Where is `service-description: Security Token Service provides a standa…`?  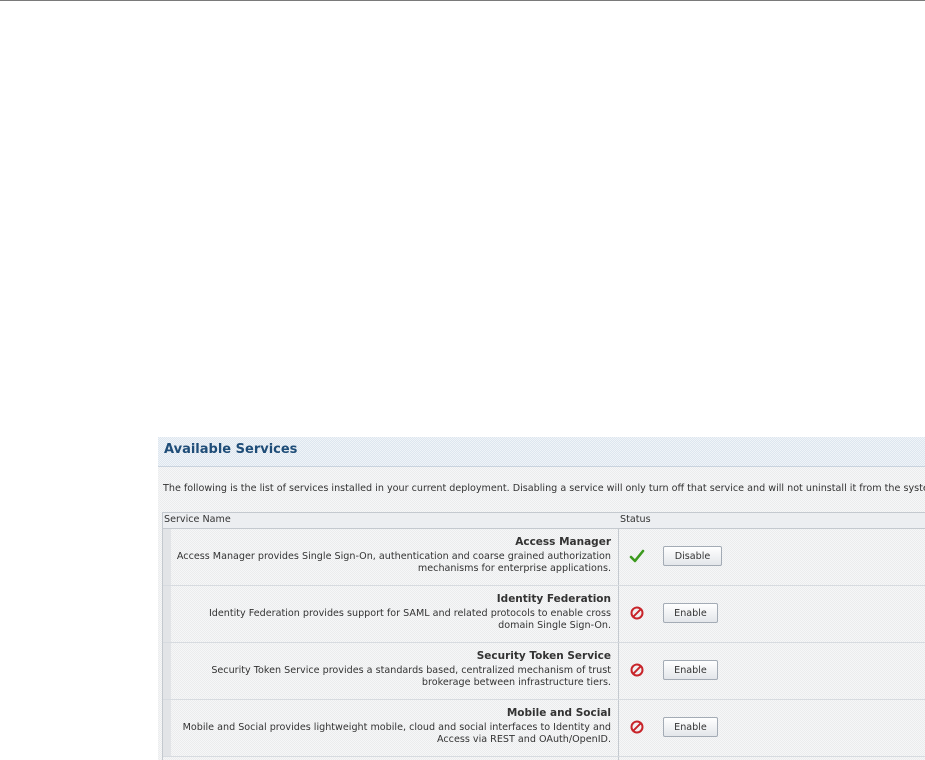 service-description: Security Token Service provides a standa… is located at coordinates (411, 676).